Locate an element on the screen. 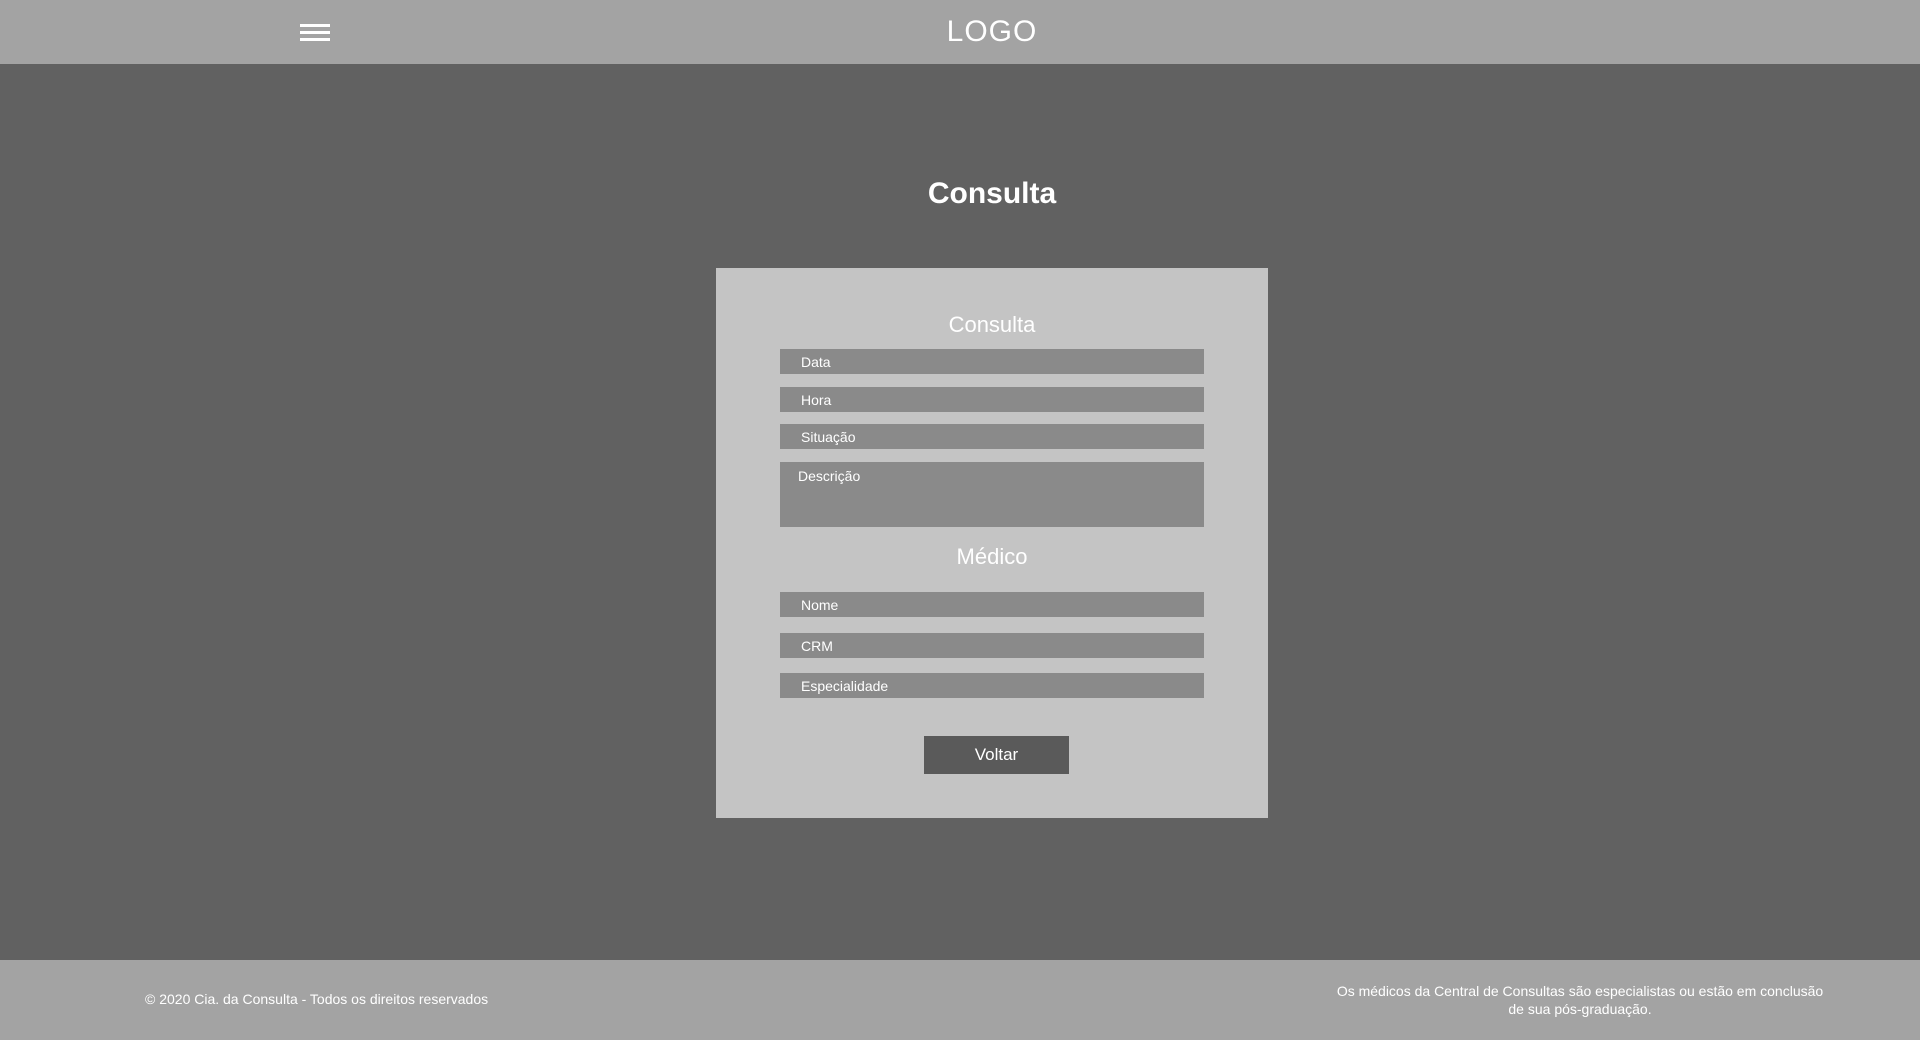  descricao-field is located at coordinates (992, 494).